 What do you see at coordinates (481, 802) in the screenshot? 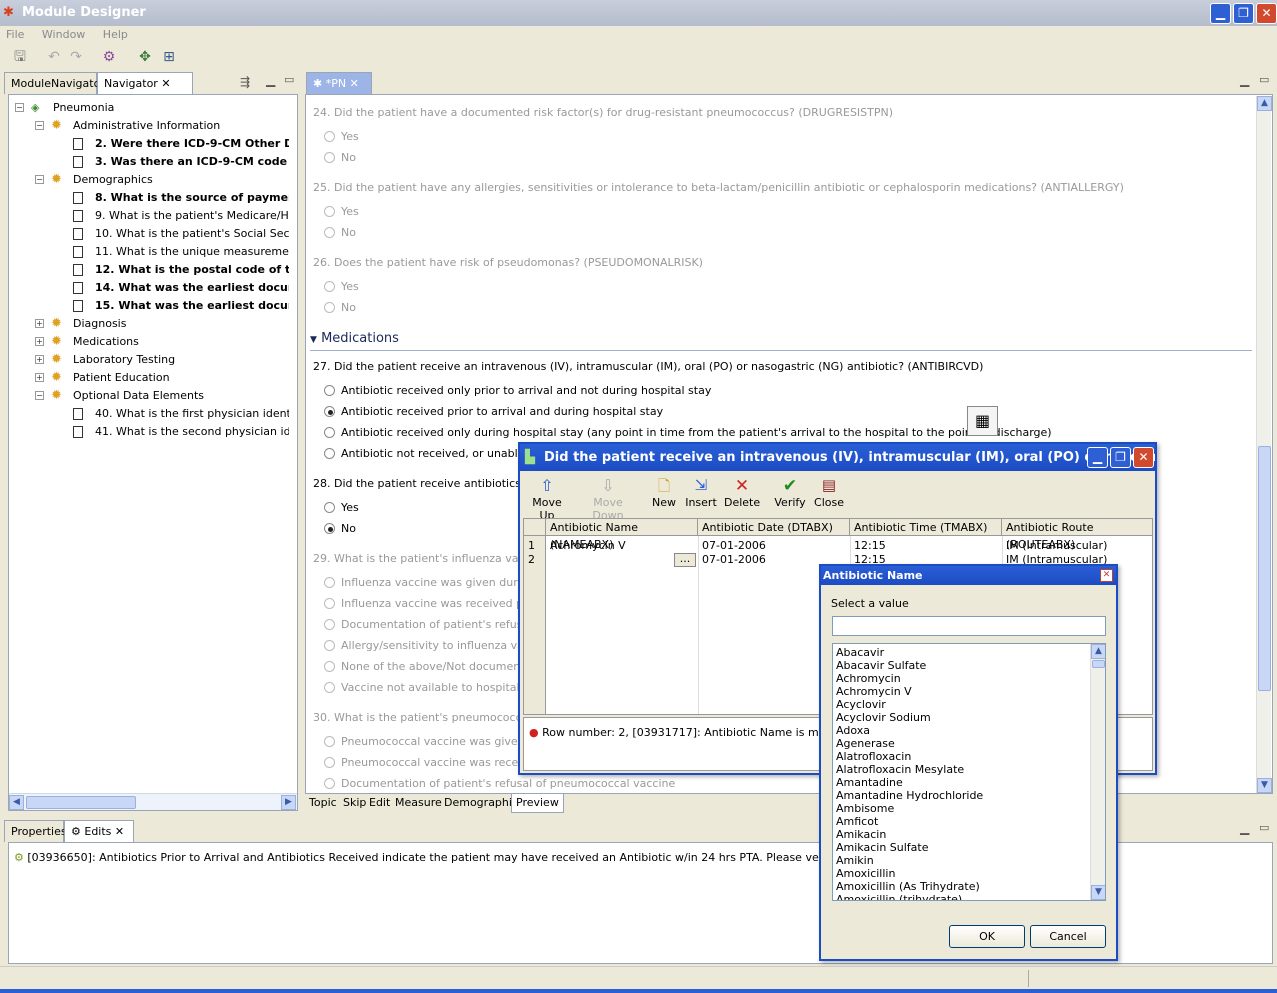
I see `tab-demographic: Demographic` at bounding box center [481, 802].